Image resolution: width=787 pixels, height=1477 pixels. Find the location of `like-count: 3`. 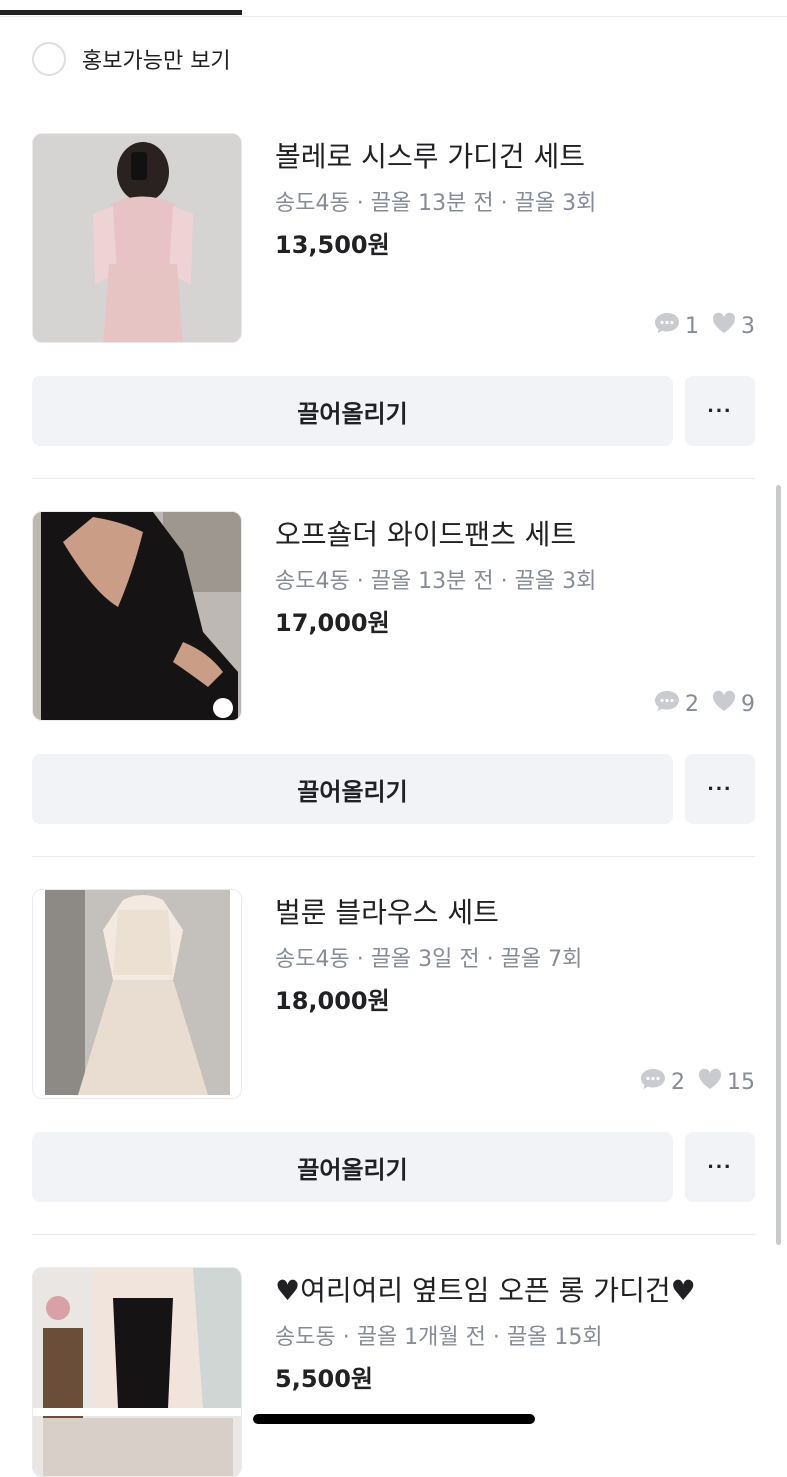

like-count: 3 is located at coordinates (748, 326).